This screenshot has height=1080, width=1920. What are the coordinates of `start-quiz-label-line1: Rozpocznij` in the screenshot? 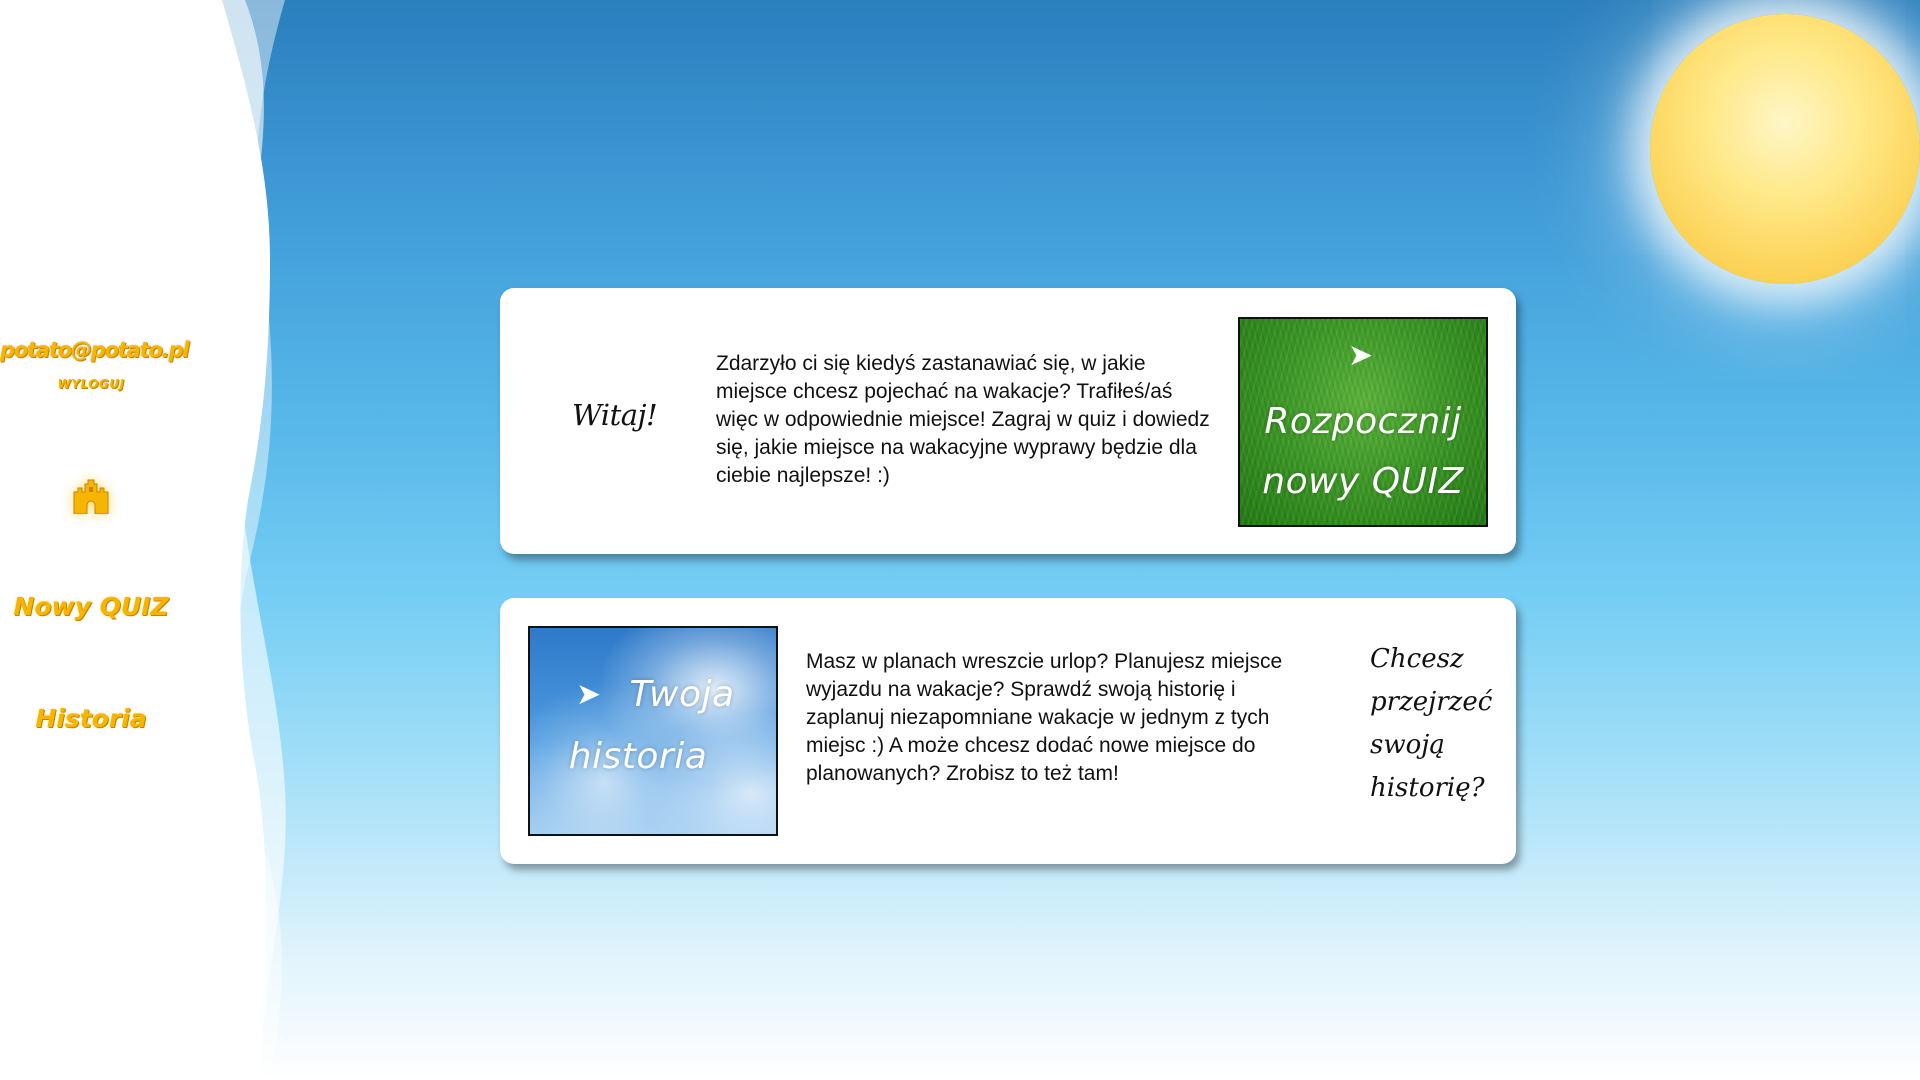 It's located at (1363, 421).